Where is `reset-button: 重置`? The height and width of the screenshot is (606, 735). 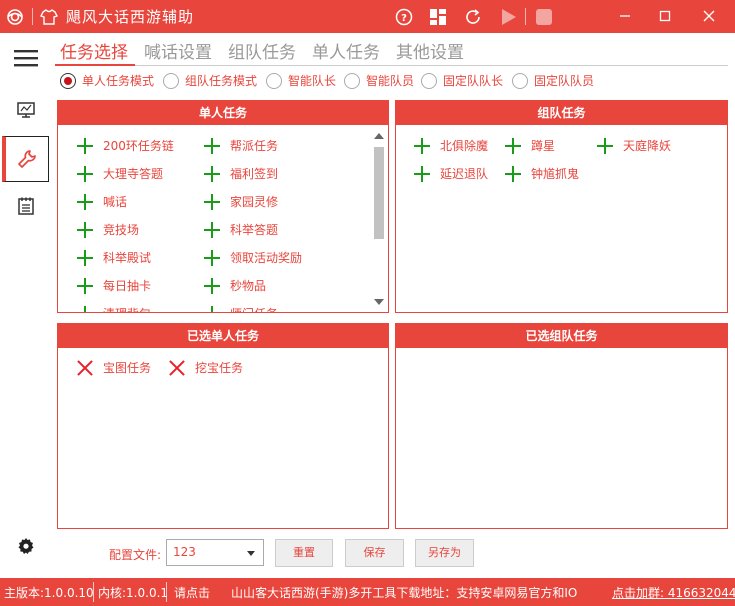 reset-button: 重置 is located at coordinates (304, 553).